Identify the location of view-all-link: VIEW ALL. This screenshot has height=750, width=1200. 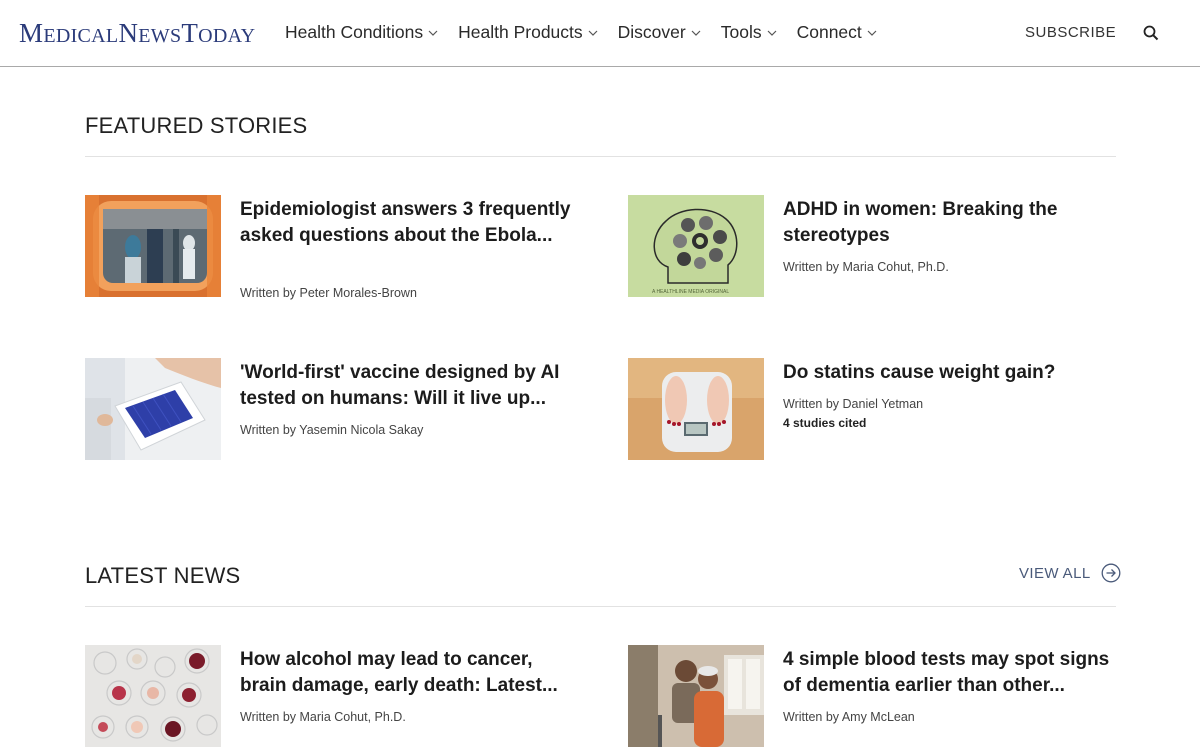
(1070, 573).